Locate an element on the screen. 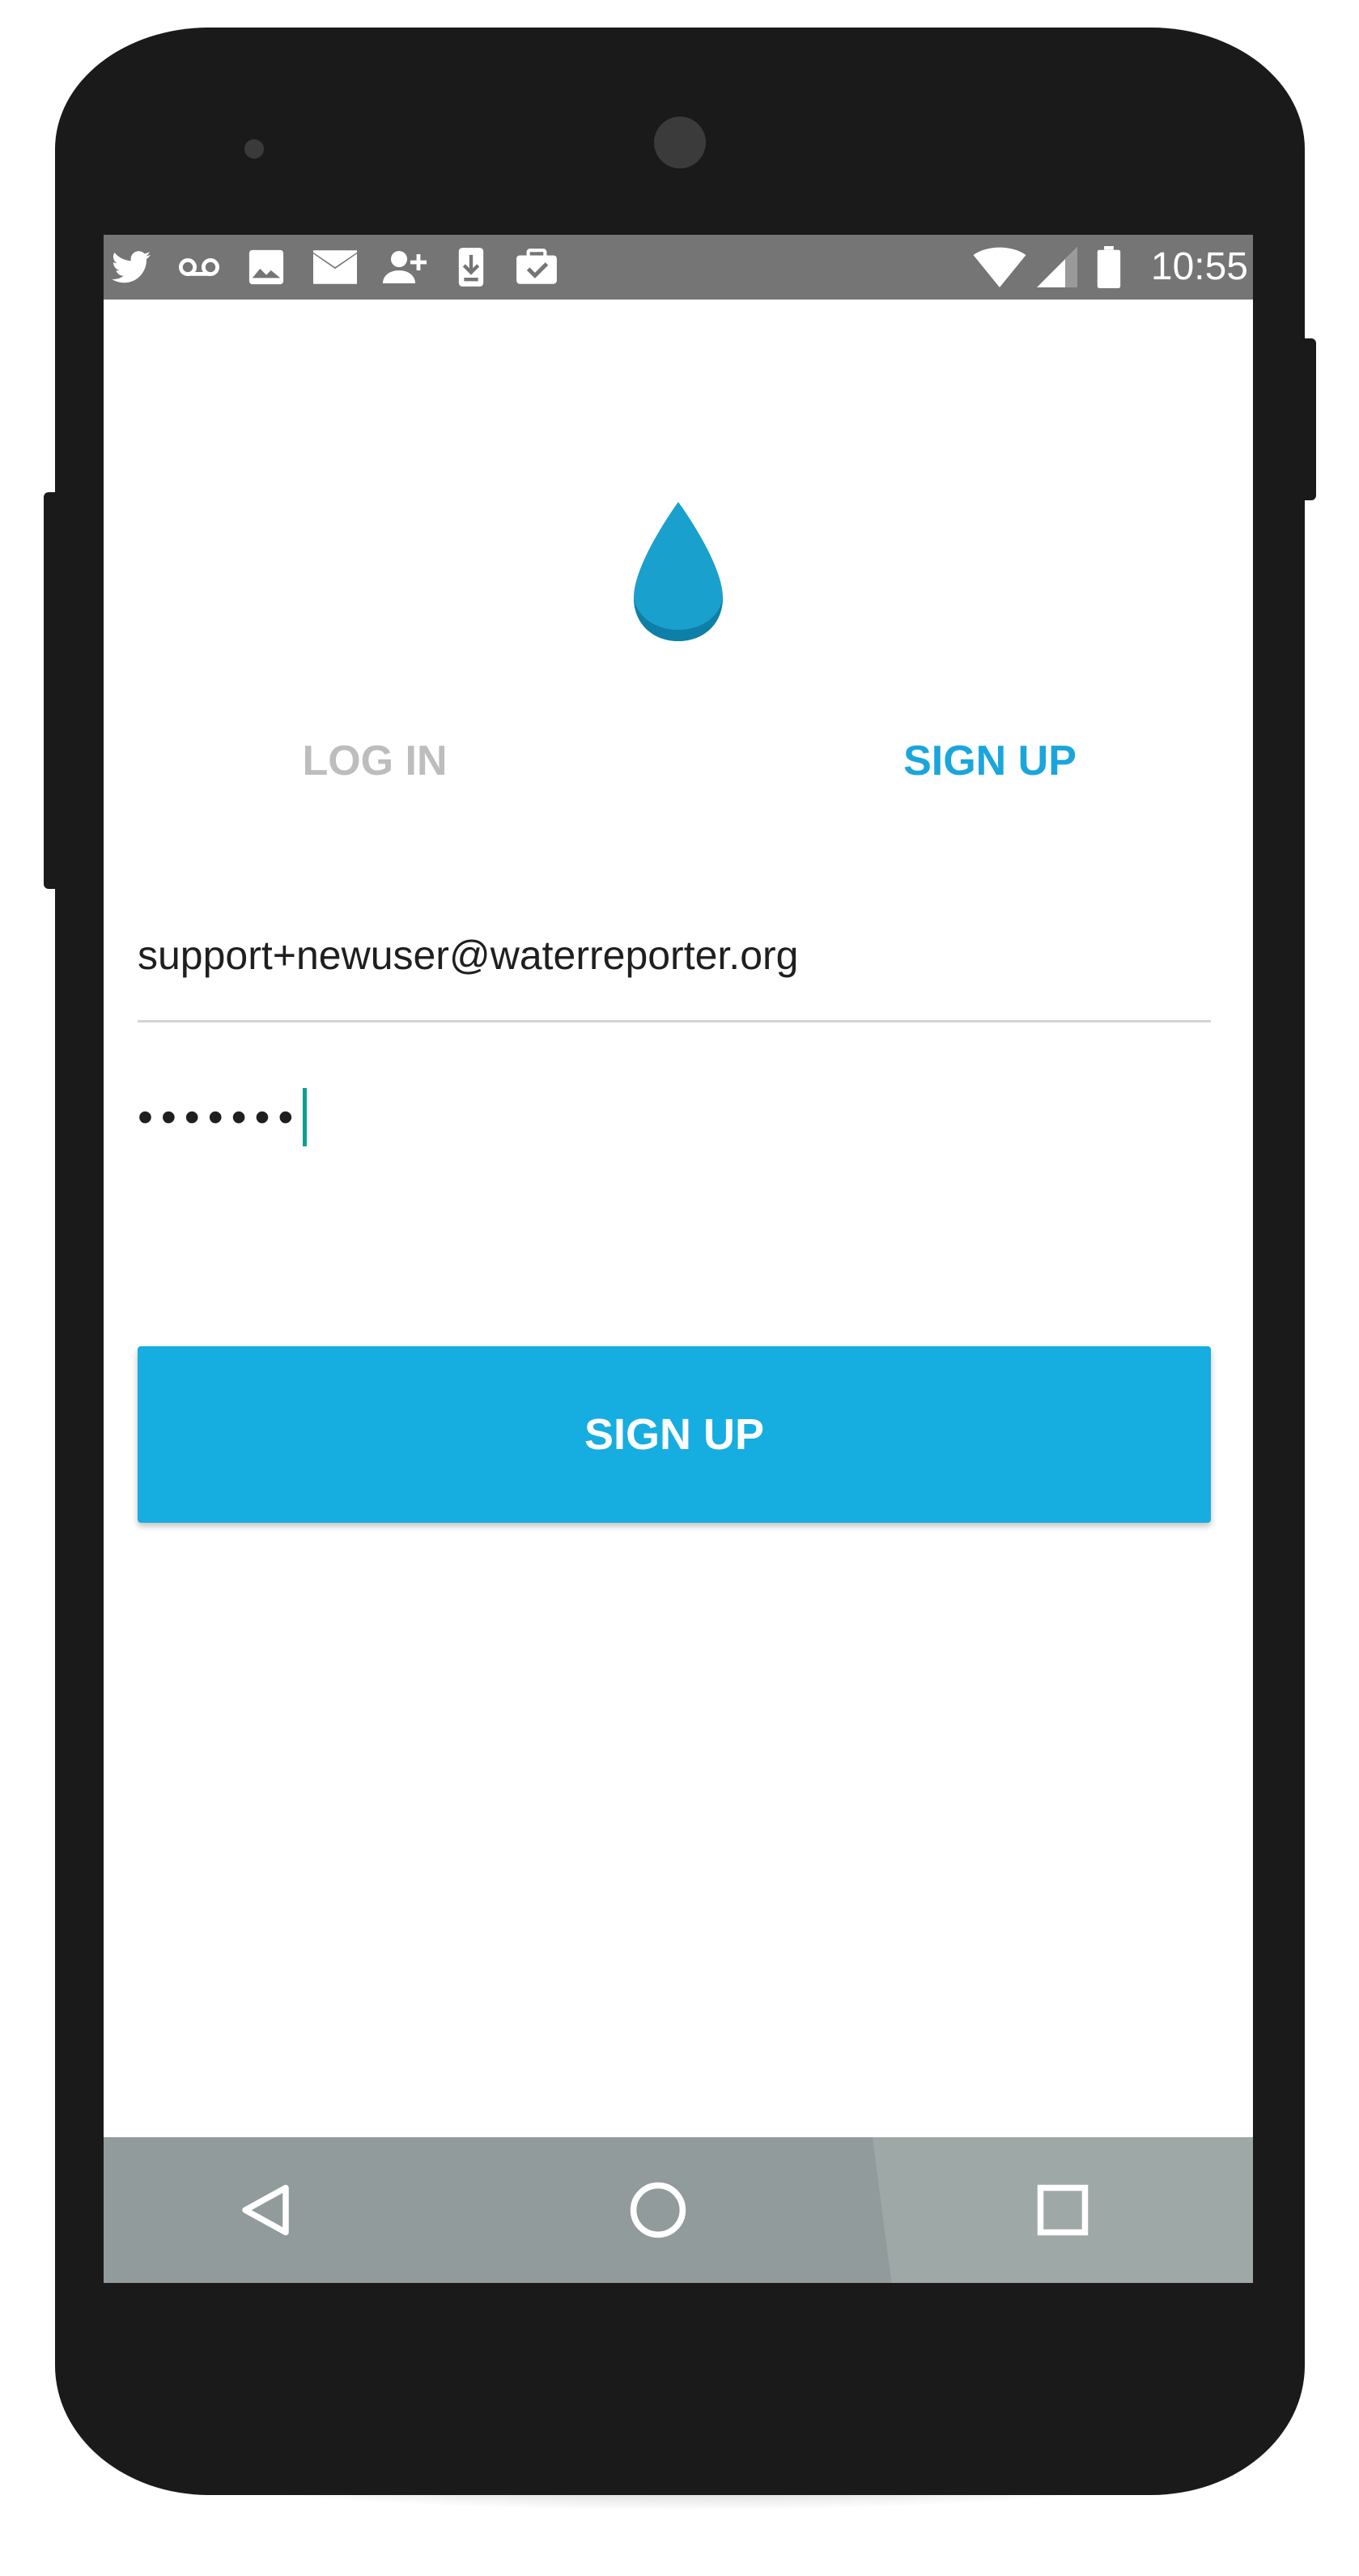 Image resolution: width=1359 pixels, height=2576 pixels. text-caret is located at coordinates (305, 1117).